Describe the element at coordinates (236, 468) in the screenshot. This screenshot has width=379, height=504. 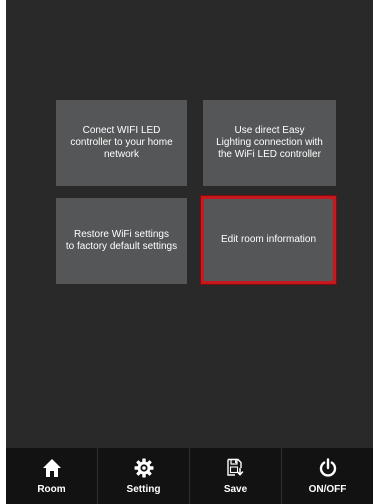
I see `save-icon` at that location.